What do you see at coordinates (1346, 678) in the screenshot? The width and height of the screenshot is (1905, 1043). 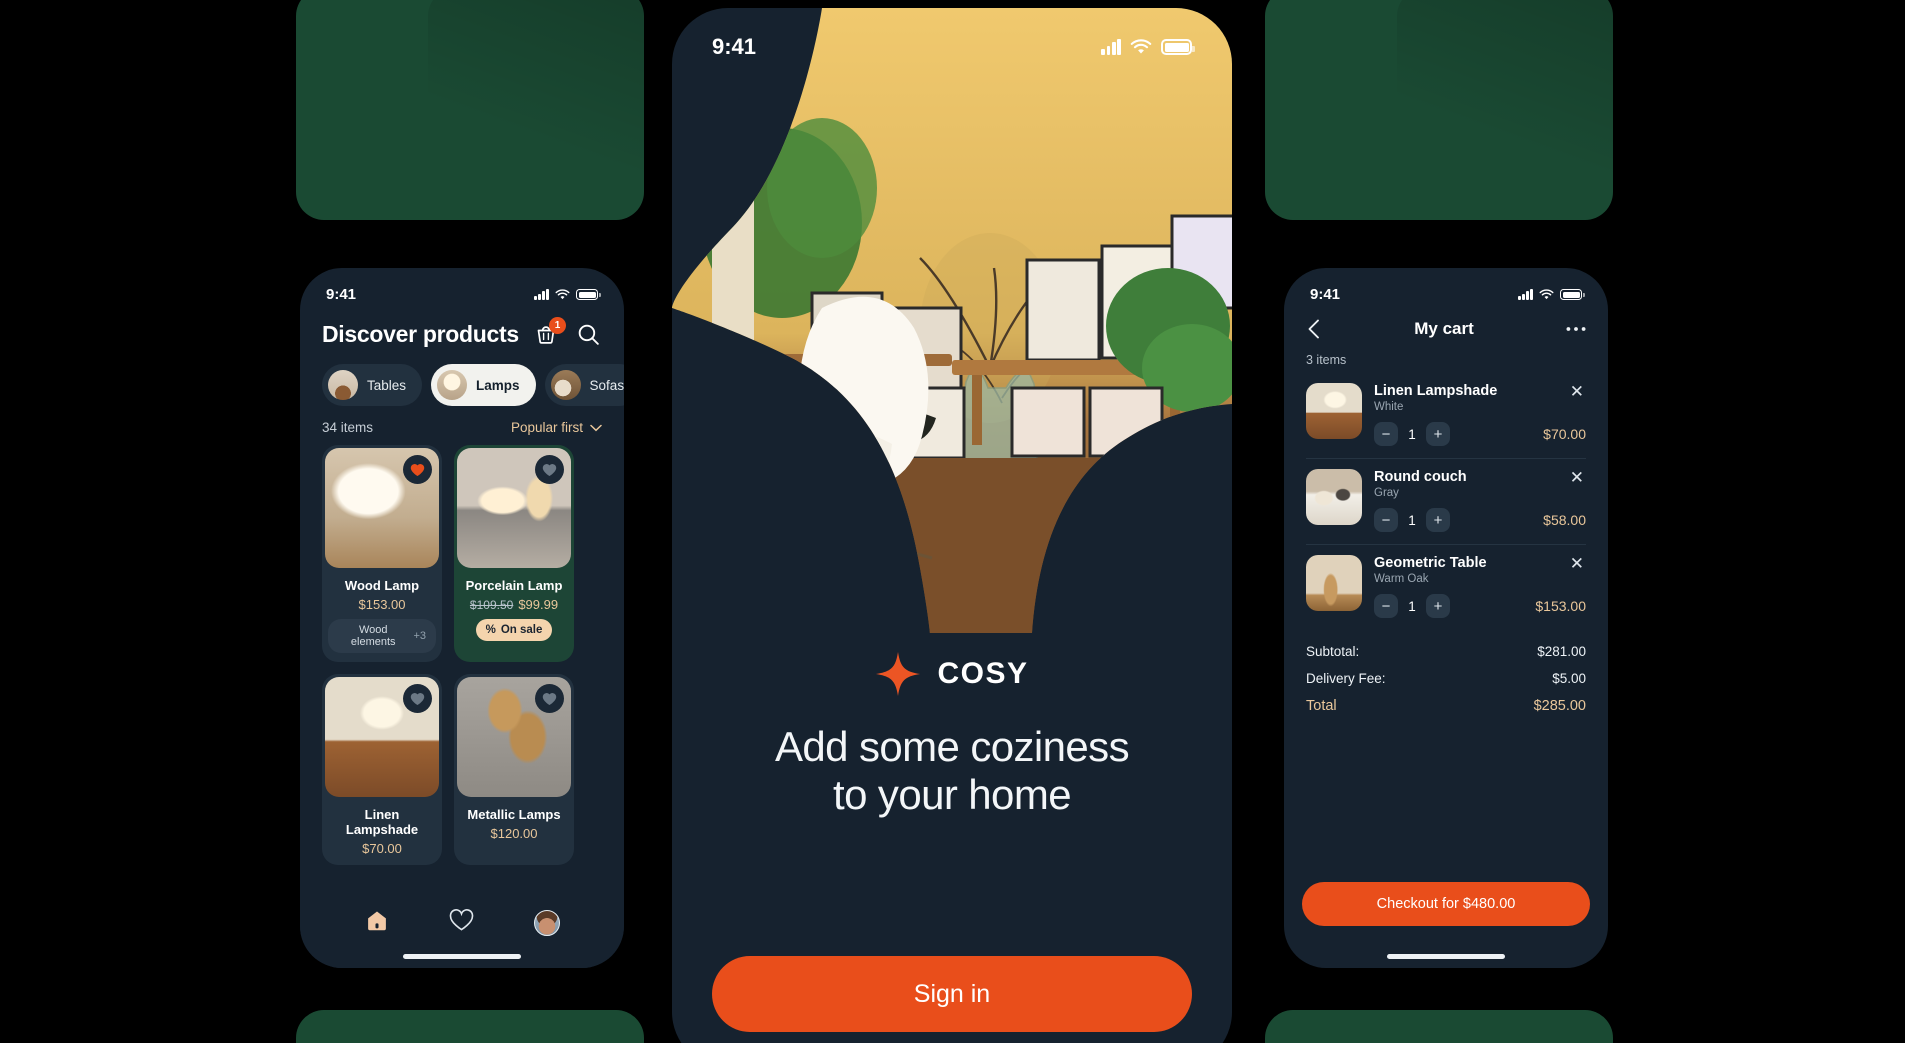 I see `summary-label: Delivery Fee:` at bounding box center [1346, 678].